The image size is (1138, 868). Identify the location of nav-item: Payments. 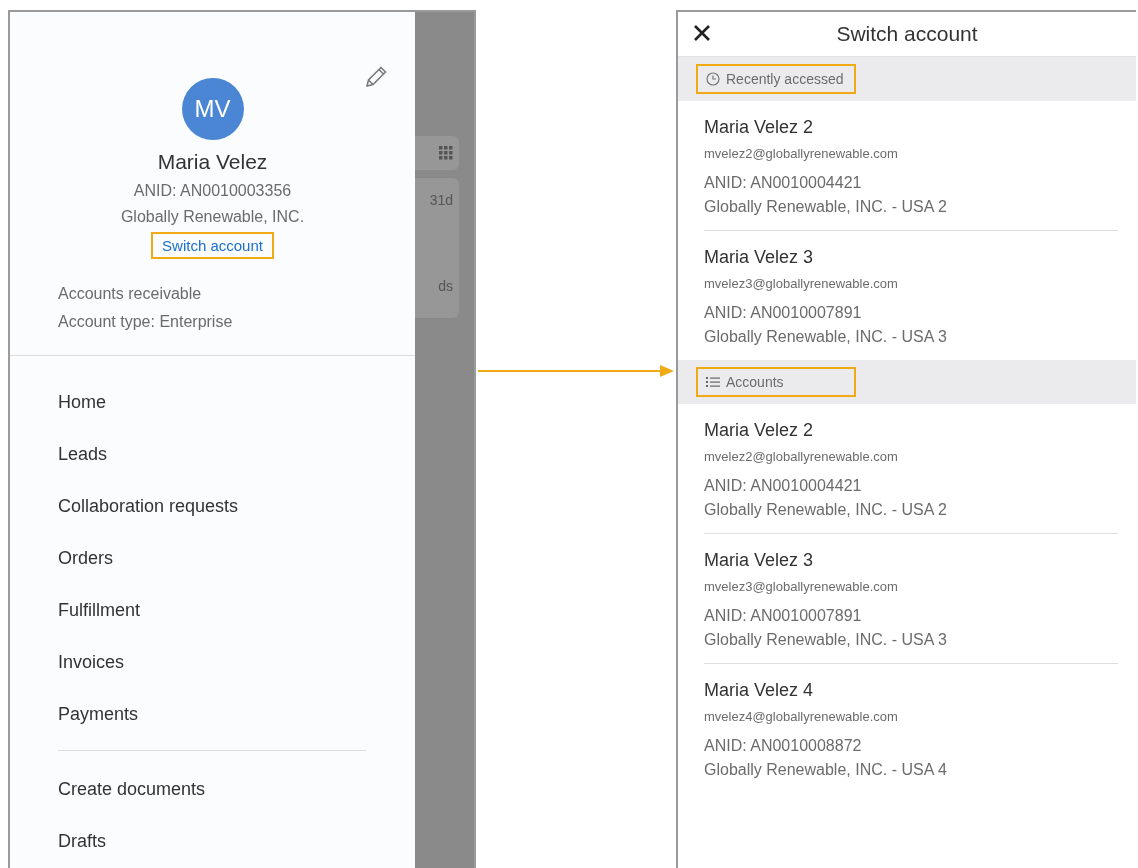
(236, 714).